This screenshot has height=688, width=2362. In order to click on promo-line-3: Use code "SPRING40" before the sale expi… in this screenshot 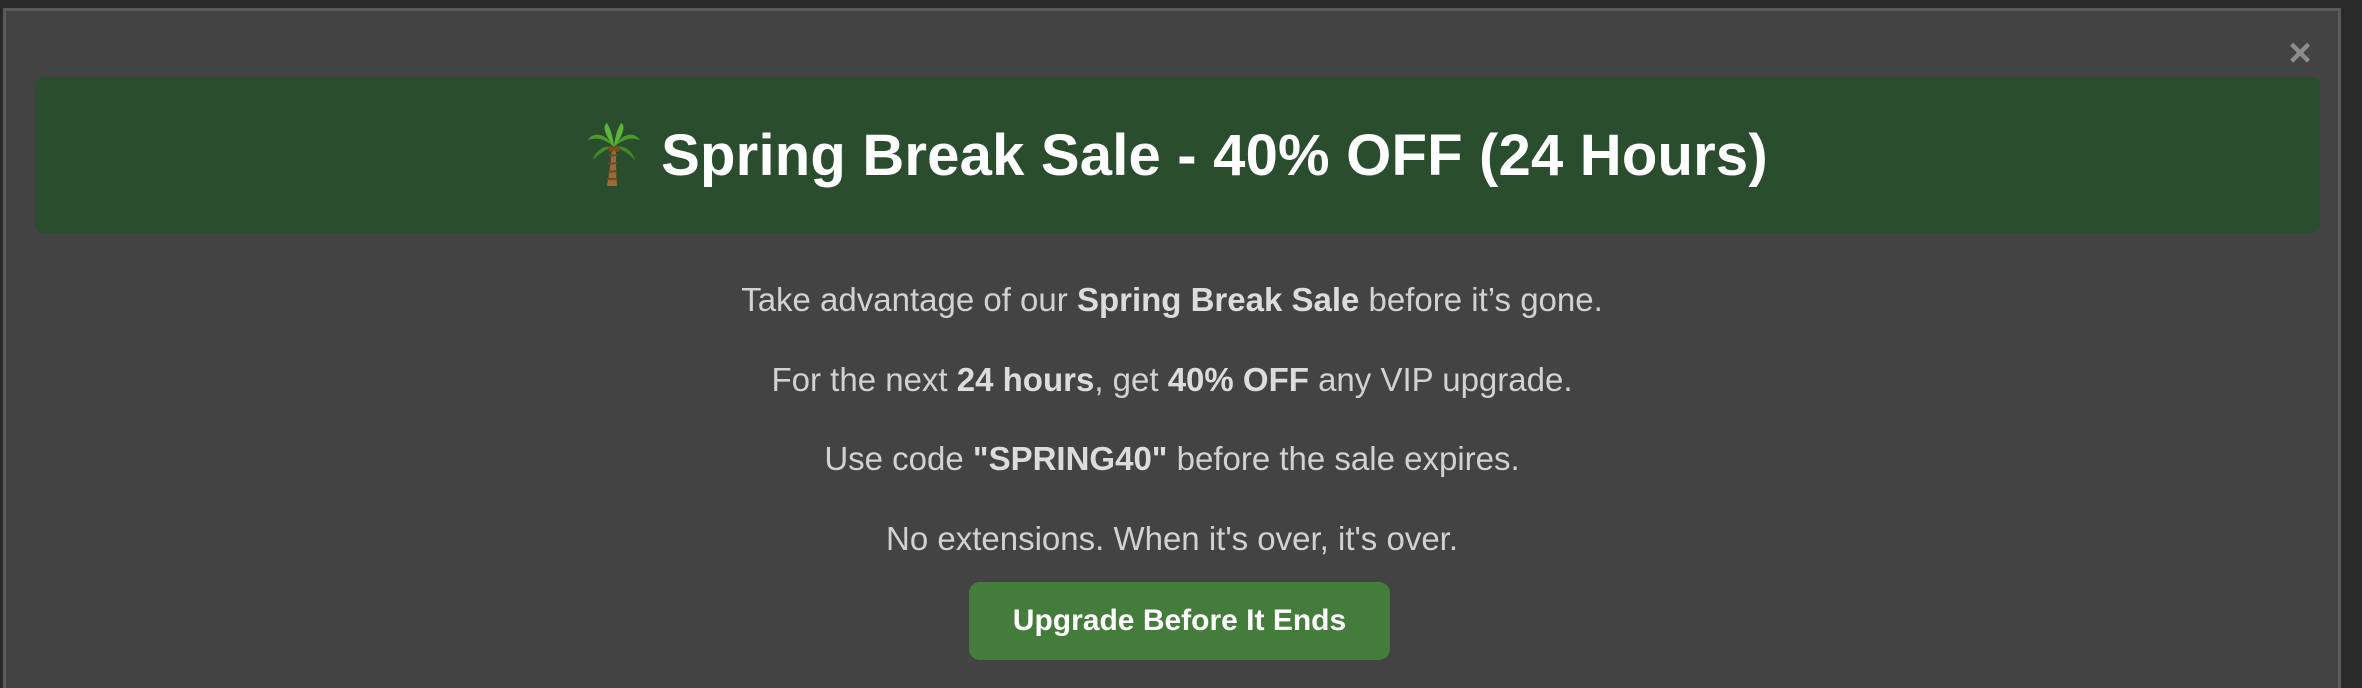, I will do `click(1172, 459)`.